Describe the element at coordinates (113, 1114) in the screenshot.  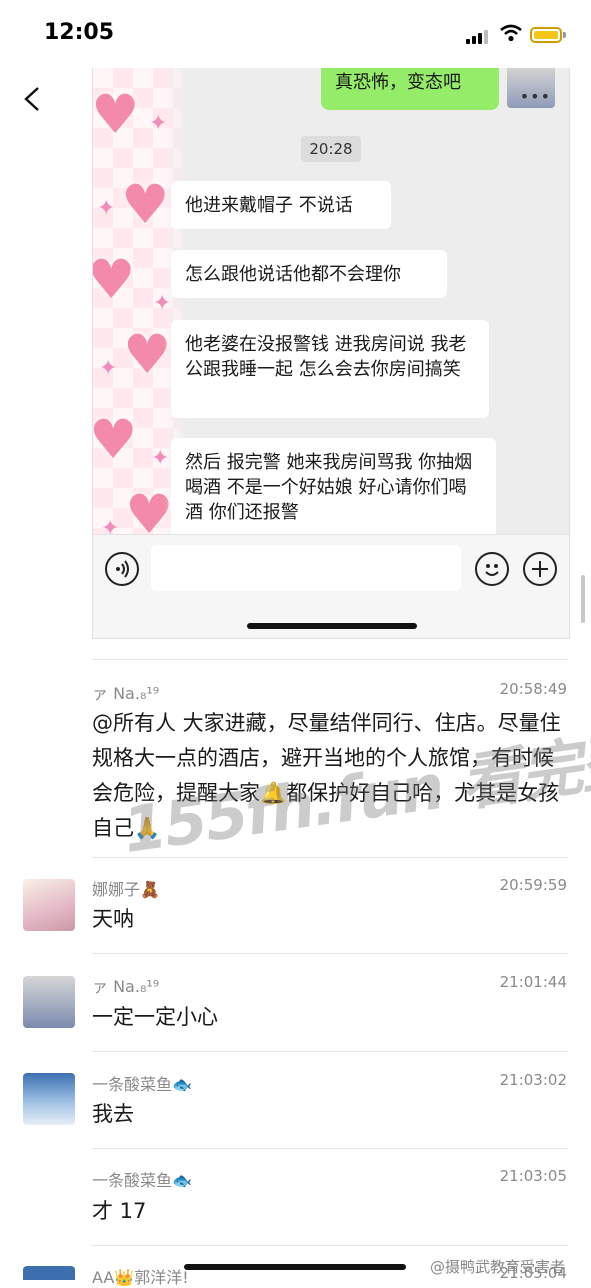
I see `message-text: 我去` at that location.